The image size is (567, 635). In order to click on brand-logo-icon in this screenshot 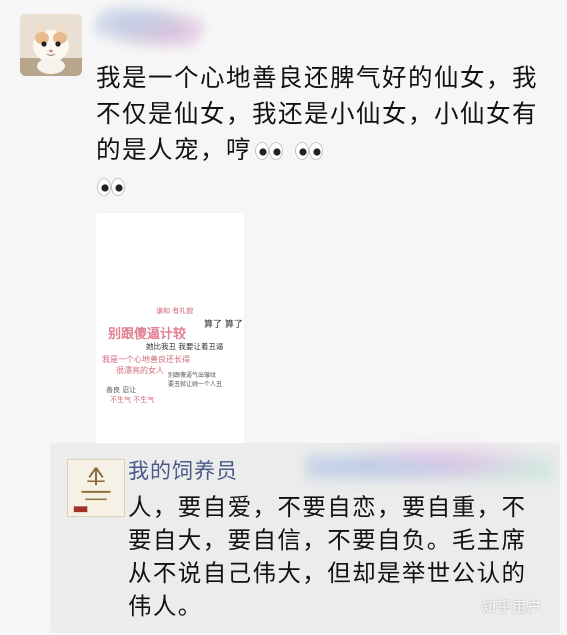, I will do `click(96, 488)`.